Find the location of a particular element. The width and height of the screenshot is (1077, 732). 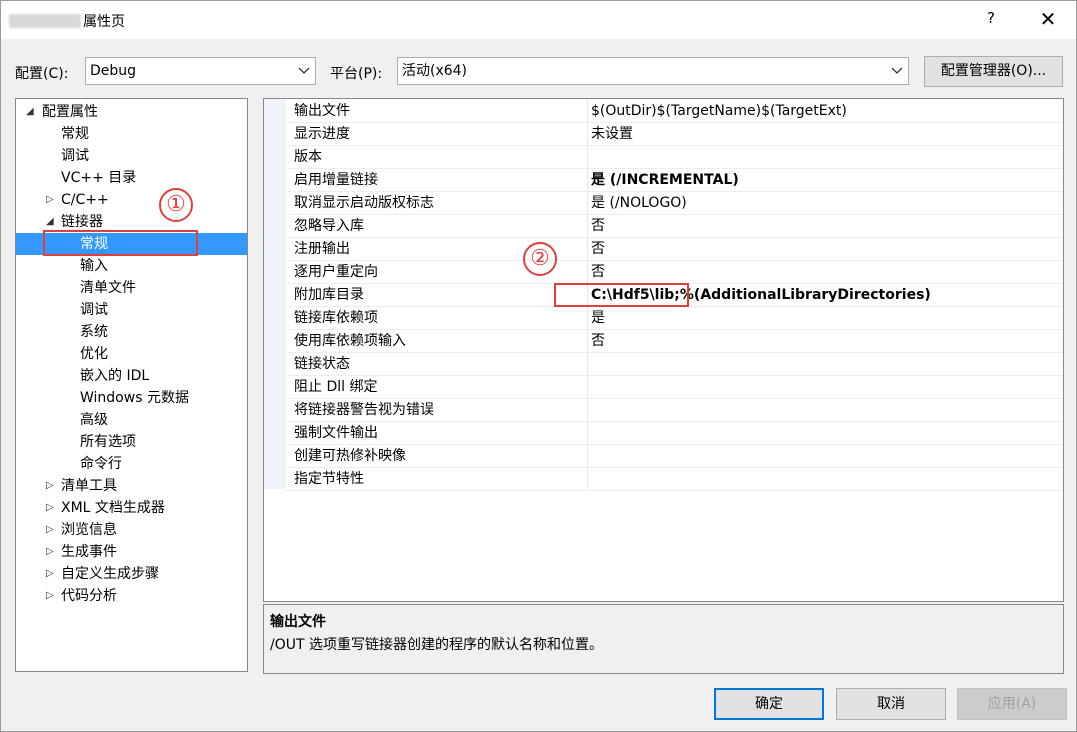

property-row: 指定节特性 is located at coordinates (674, 479).